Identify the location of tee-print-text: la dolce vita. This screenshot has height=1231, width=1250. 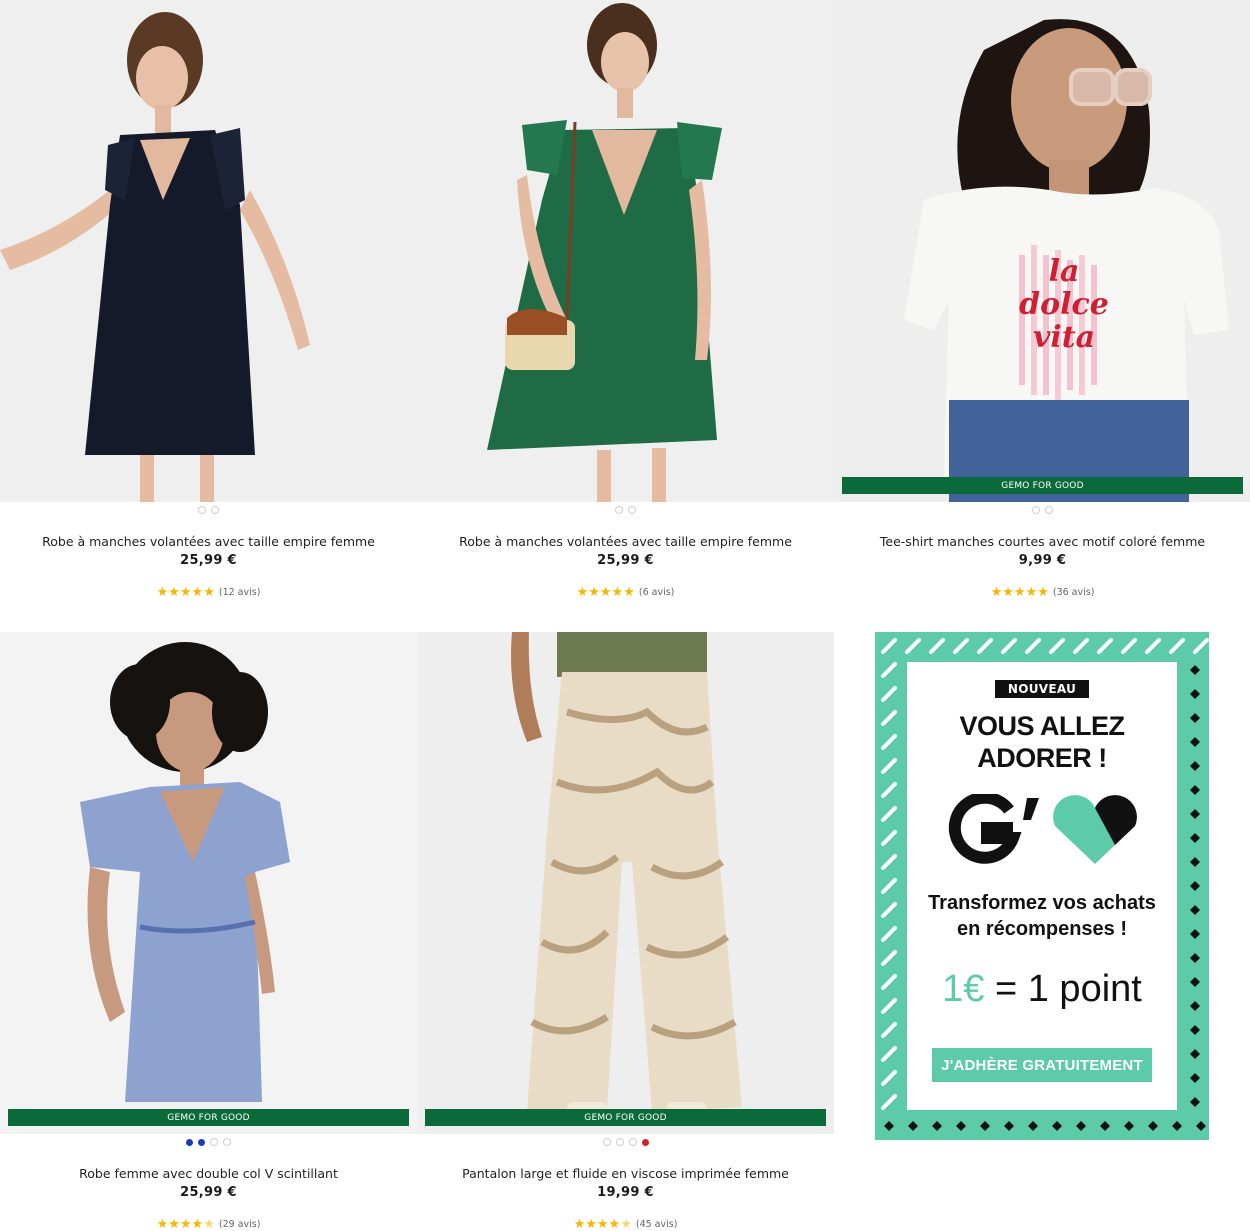
(1064, 304).